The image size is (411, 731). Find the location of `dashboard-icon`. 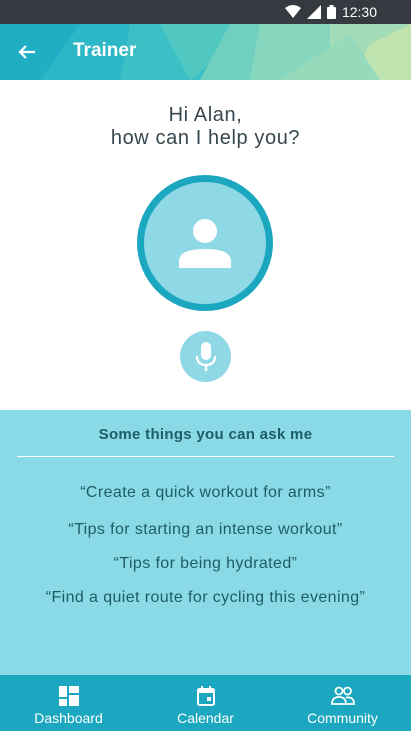

dashboard-icon is located at coordinates (68, 696).